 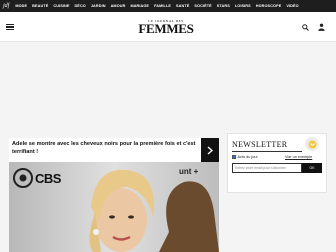 I want to click on checkbox-icon, so click(x=234, y=157).